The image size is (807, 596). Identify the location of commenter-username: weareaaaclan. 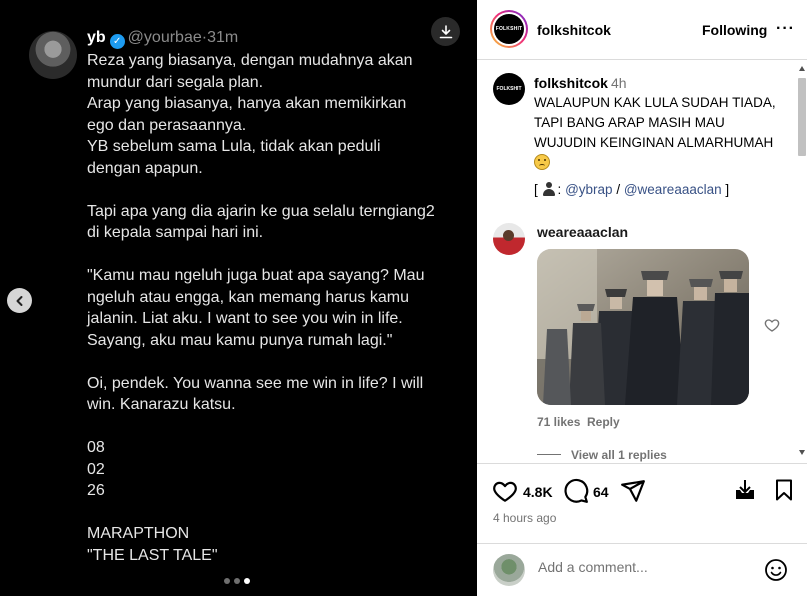
(582, 232).